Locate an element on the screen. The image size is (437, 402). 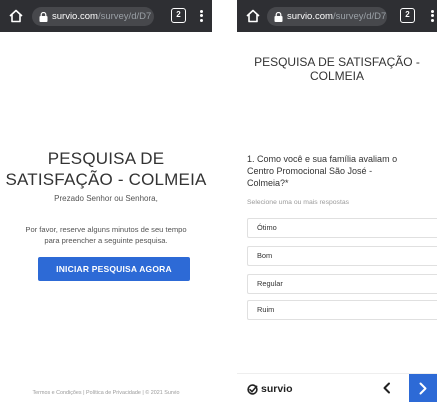
title-line: PESQUISA DE SATISFAÇÃO - is located at coordinates (337, 62).